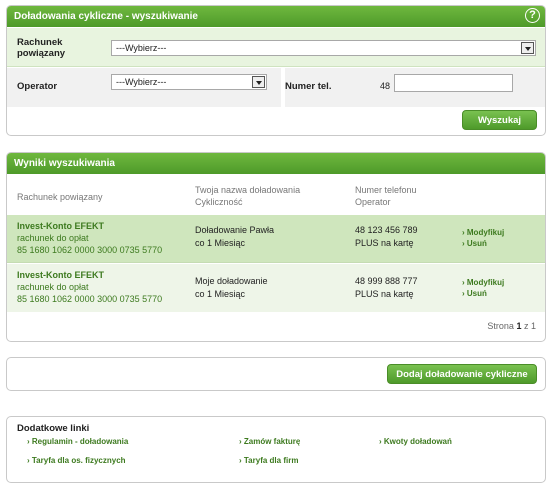 This screenshot has width=549, height=488. Describe the element at coordinates (40, 42) in the screenshot. I see `account-label-line1: Rachunek` at that location.